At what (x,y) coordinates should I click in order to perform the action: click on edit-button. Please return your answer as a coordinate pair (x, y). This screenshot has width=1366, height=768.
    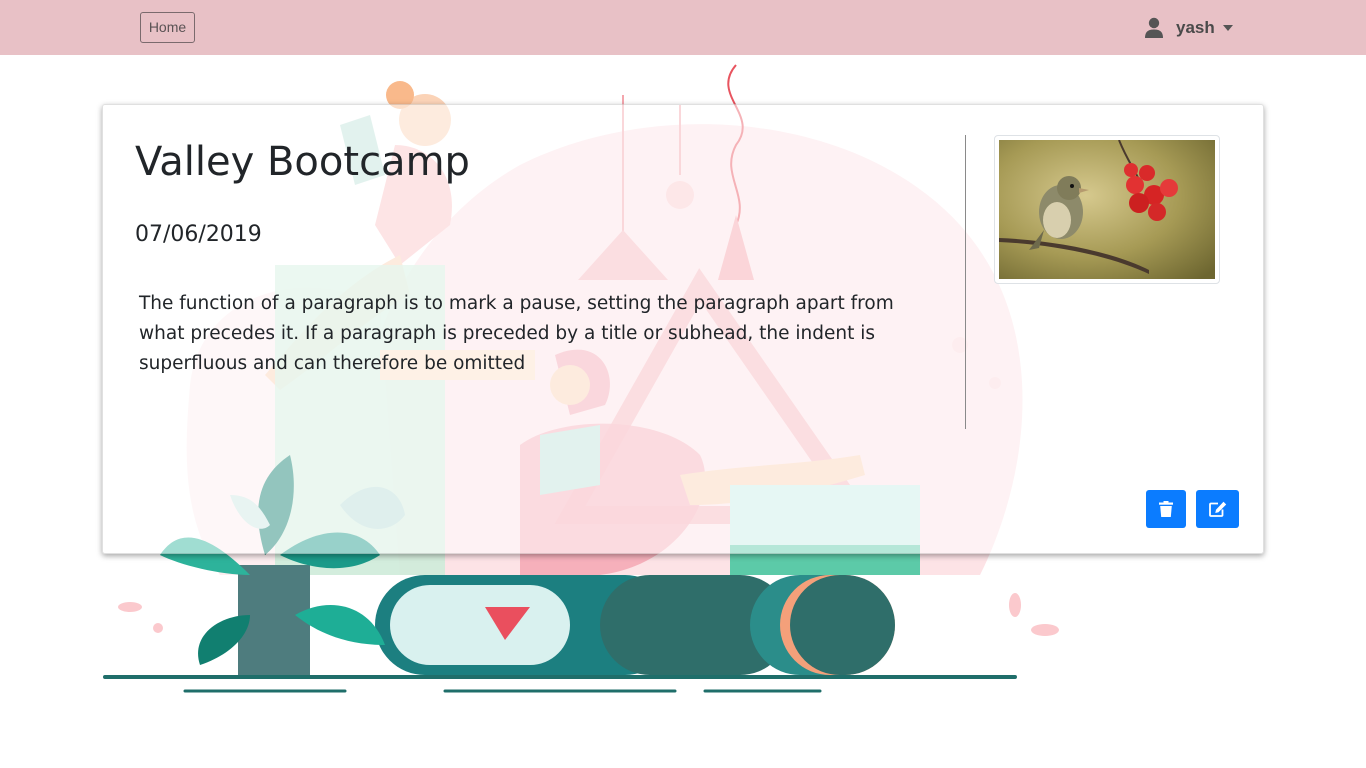
    Looking at the image, I should click on (1217, 509).